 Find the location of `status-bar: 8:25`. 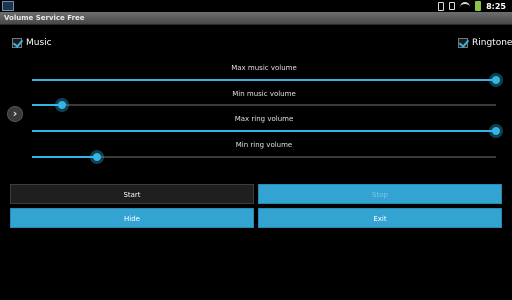

status-bar: 8:25 is located at coordinates (256, 6).